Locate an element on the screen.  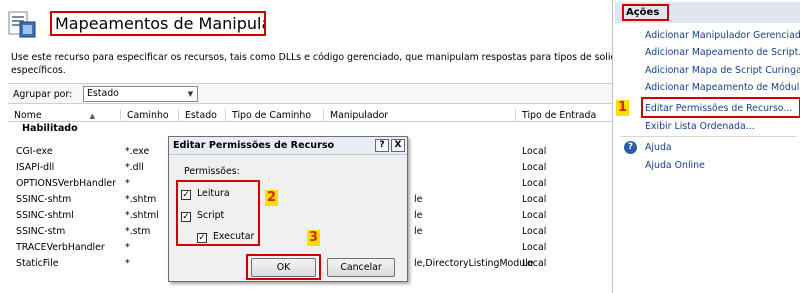
group-by-value: Estado is located at coordinates (103, 93).